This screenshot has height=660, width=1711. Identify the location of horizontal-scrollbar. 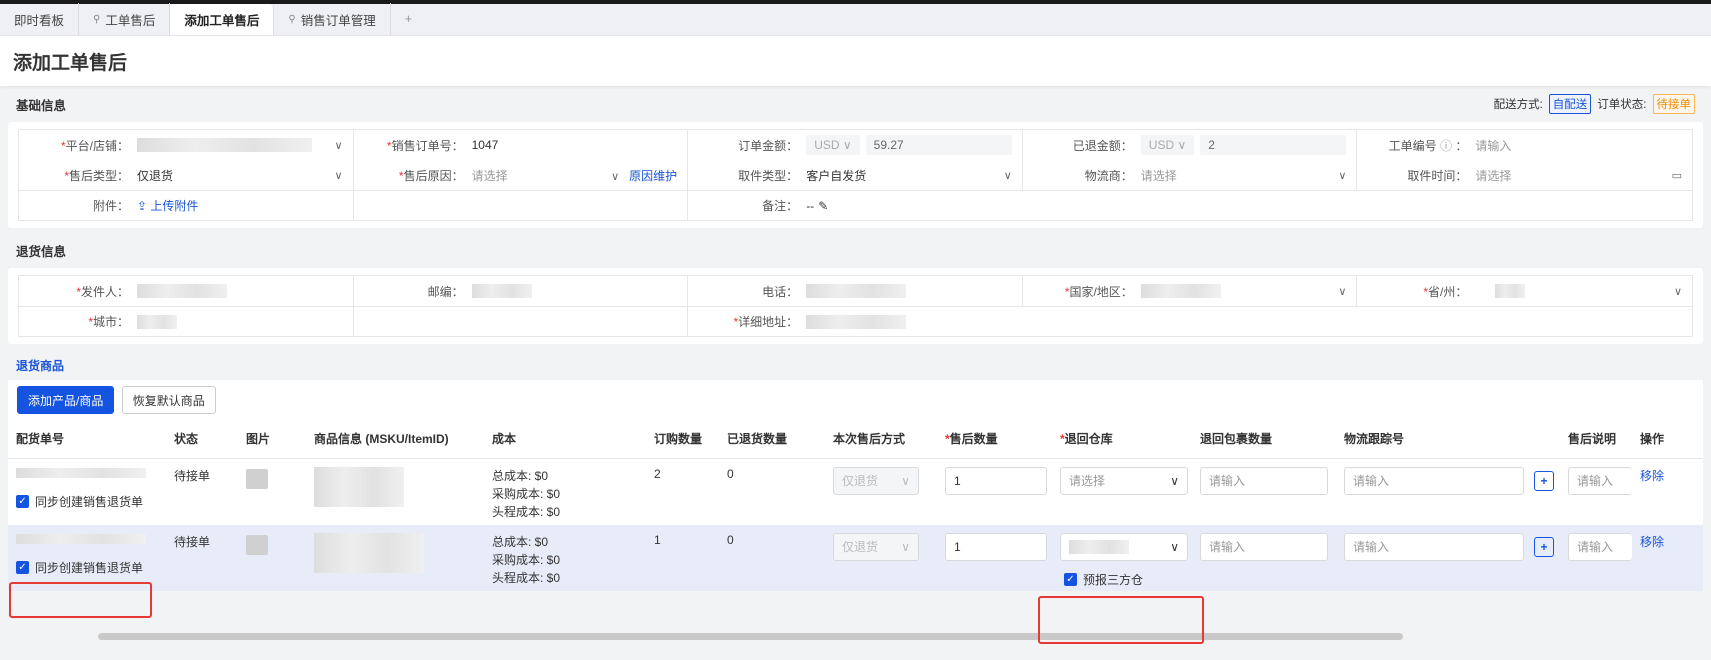
(750, 636).